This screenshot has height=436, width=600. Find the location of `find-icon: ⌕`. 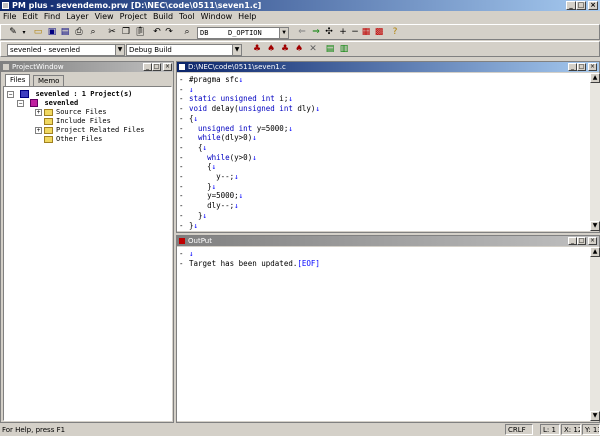

find-icon: ⌕ is located at coordinates (187, 32).